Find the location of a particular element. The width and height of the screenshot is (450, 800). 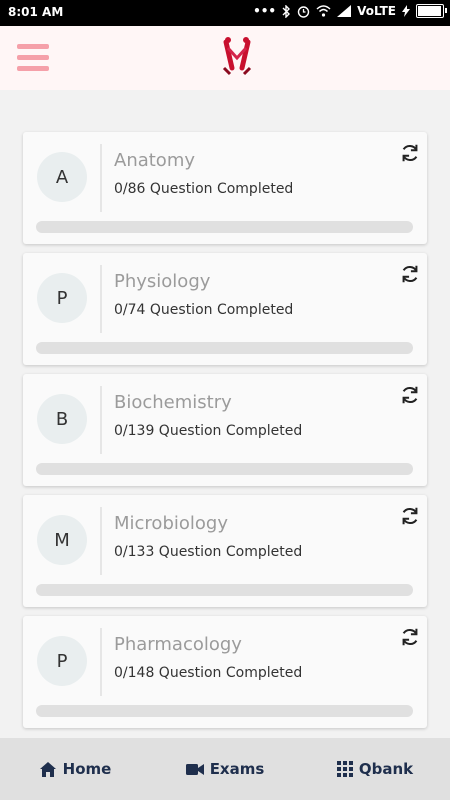

video-camera-icon is located at coordinates (194, 769).